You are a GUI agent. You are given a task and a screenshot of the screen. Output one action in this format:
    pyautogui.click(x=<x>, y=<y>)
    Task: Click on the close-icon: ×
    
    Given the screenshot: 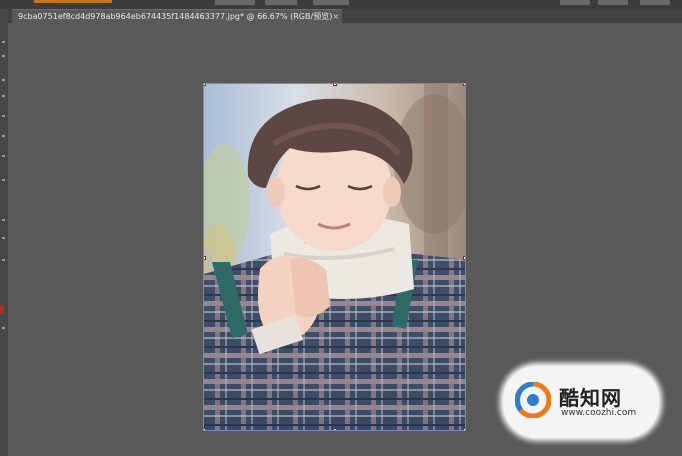 What is the action you would take?
    pyautogui.click(x=337, y=16)
    